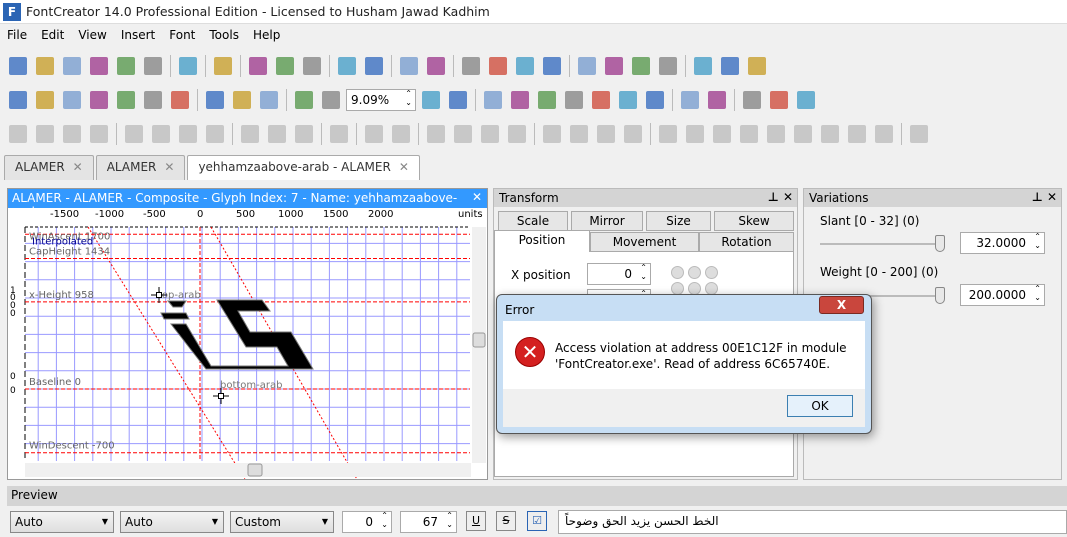 The width and height of the screenshot is (1067, 537). I want to click on insert-glyph-button, so click(409, 66).